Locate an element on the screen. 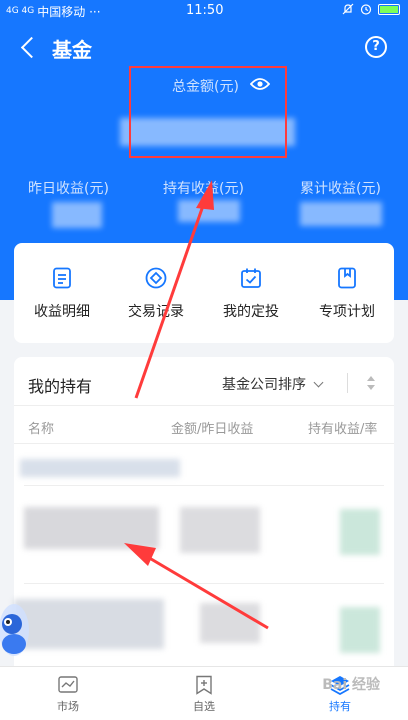  tab-market: 市场 is located at coordinates (68, 694).